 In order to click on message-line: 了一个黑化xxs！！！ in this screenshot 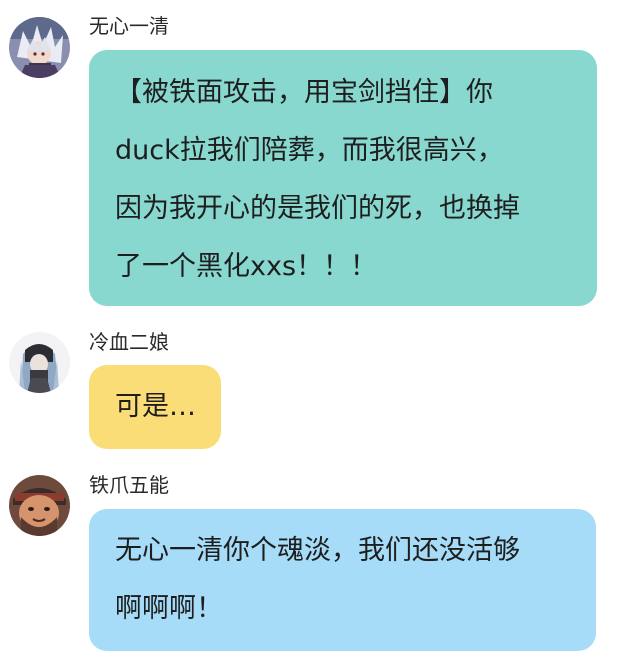, I will do `click(246, 266)`.